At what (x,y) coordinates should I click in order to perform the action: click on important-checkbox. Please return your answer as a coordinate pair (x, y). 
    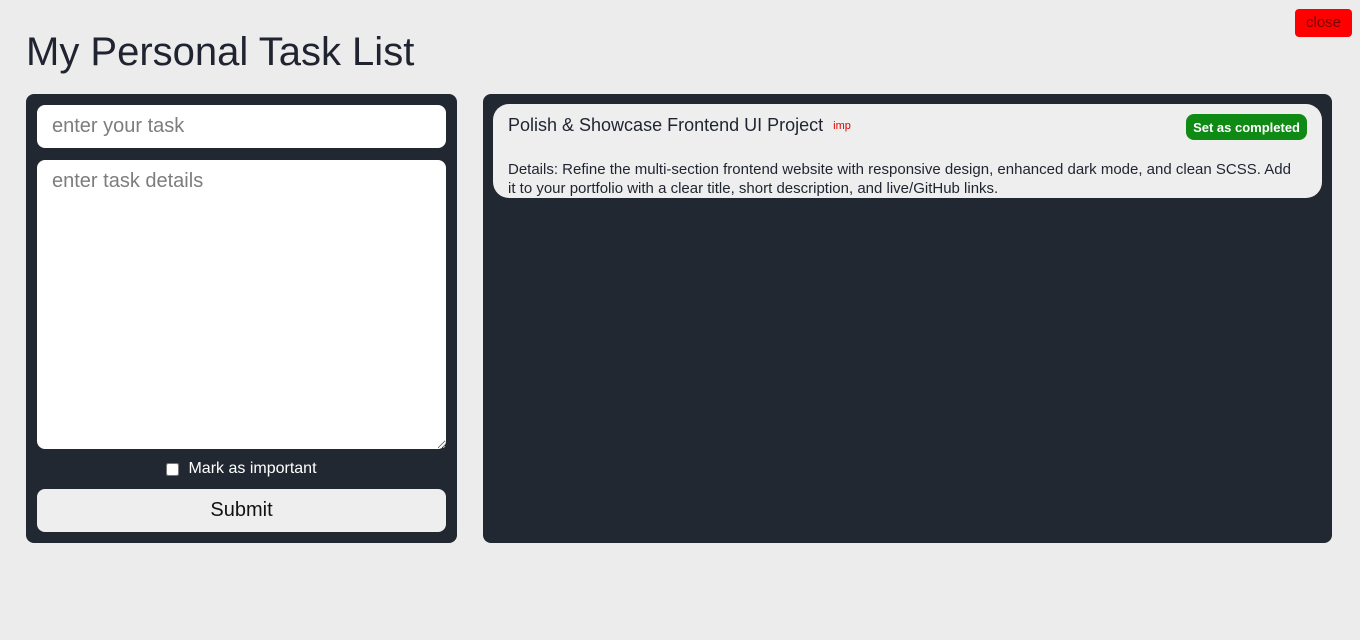
    Looking at the image, I should click on (173, 469).